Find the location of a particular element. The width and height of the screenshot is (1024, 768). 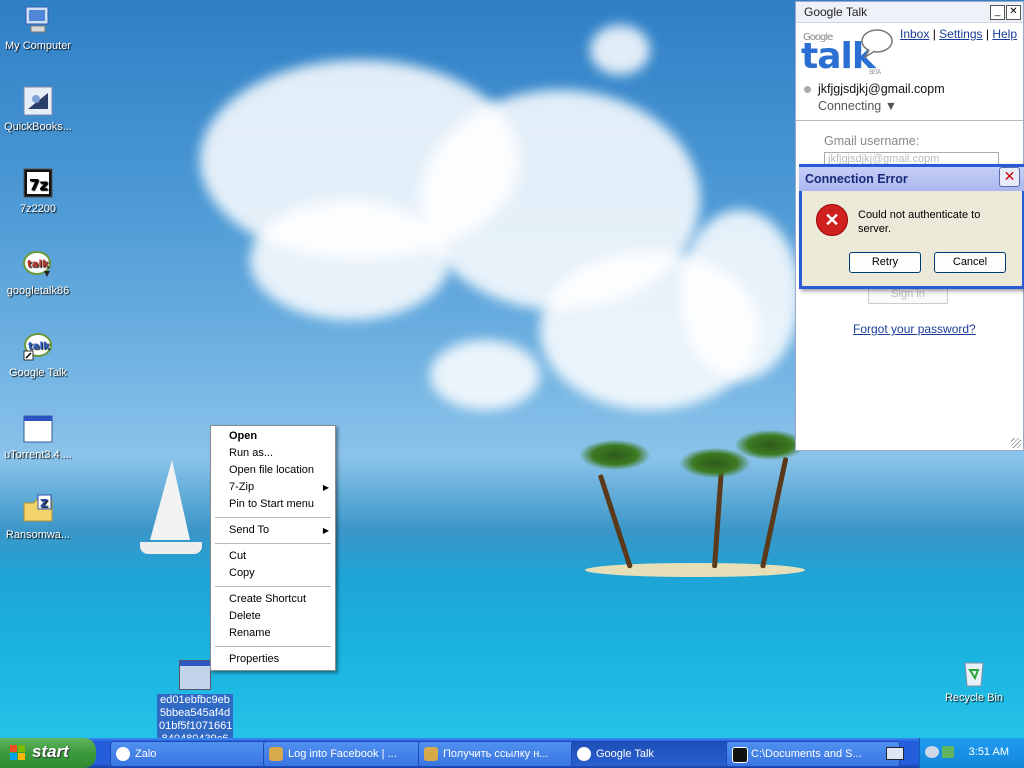

desktop-icon-my-computer: My Computer is located at coordinates (39, 28).